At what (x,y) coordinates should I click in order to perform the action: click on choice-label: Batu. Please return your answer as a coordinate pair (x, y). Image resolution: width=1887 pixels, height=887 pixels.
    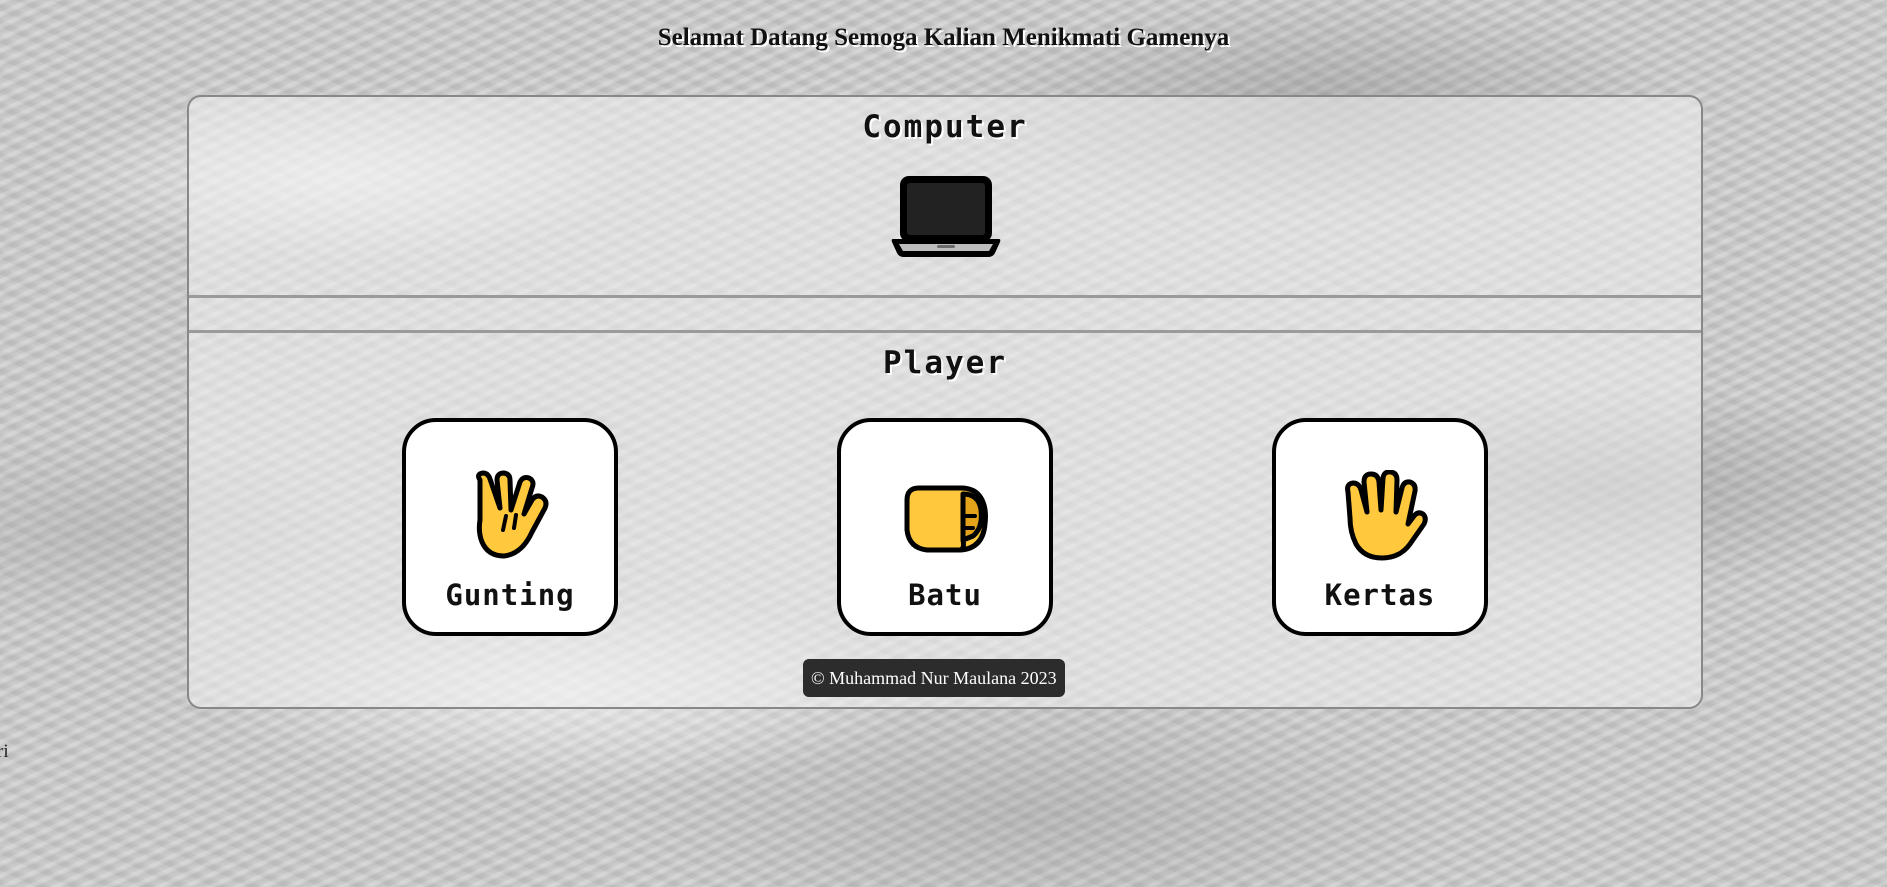
    Looking at the image, I should click on (945, 595).